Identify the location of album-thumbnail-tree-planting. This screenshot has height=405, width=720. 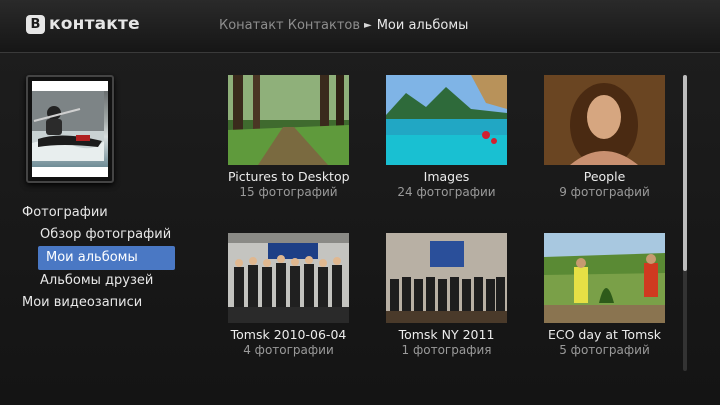
(604, 278).